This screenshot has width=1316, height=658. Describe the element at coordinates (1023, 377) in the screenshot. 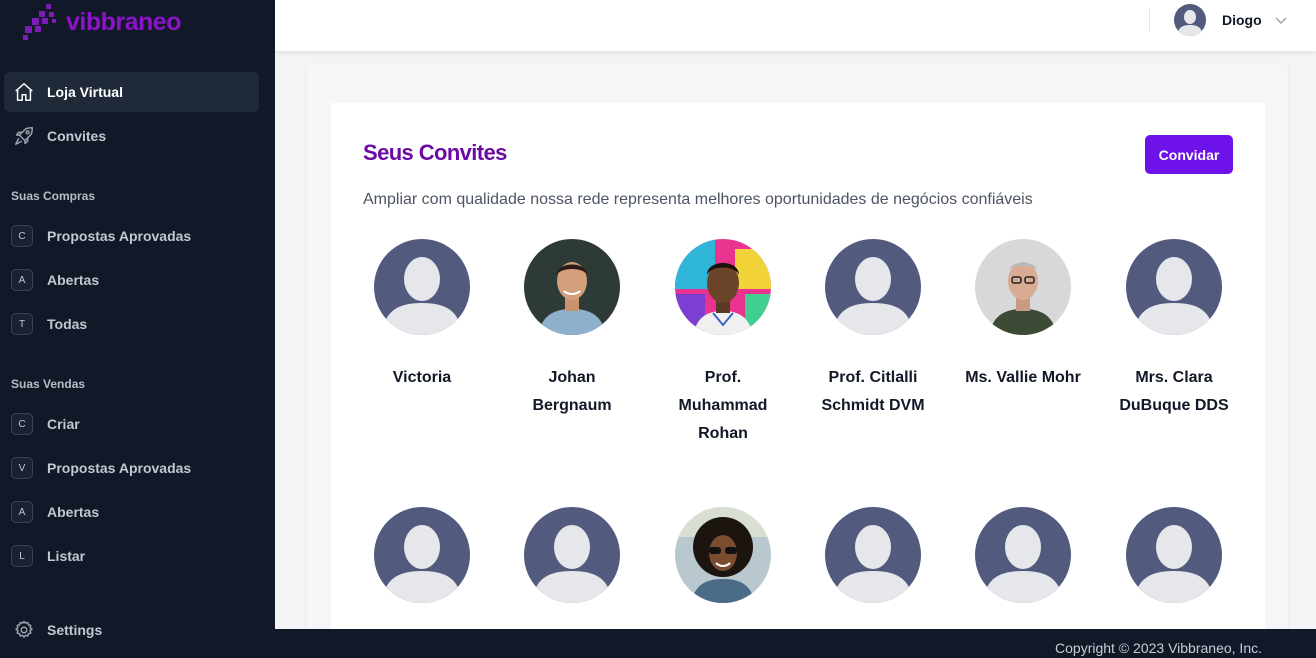

I see `person-name: Ms. Vallie Mohr` at that location.